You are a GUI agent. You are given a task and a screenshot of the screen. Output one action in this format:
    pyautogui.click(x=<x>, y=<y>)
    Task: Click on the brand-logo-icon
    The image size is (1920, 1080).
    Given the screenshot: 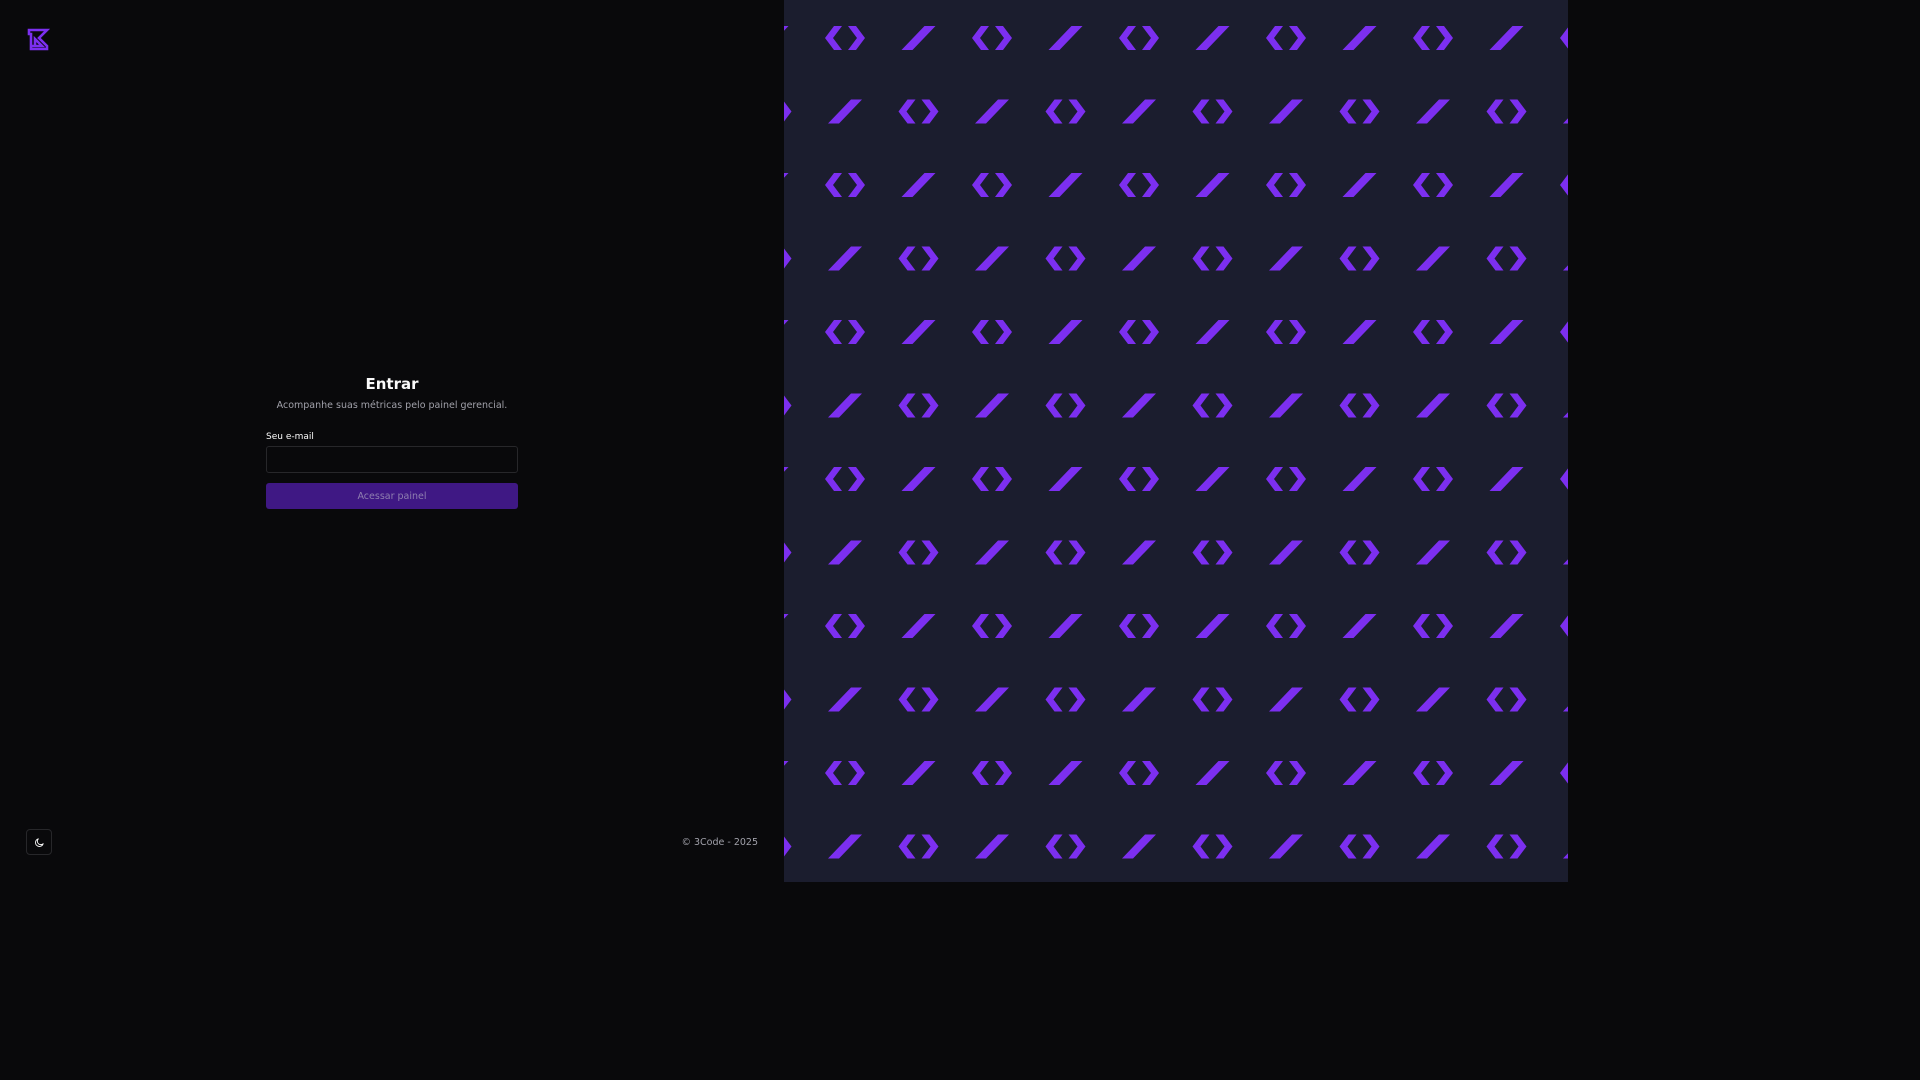 What is the action you would take?
    pyautogui.click(x=38, y=39)
    